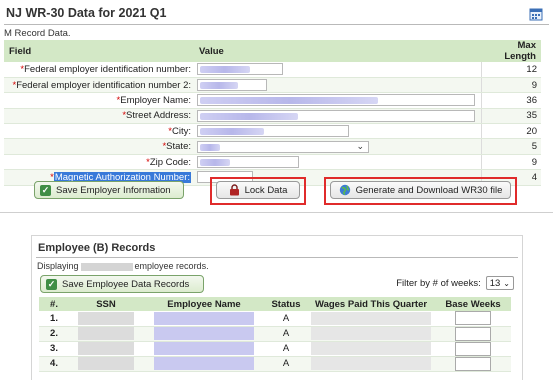 This screenshot has width=553, height=380. Describe the element at coordinates (344, 190) in the screenshot. I see `globe-icon` at that location.